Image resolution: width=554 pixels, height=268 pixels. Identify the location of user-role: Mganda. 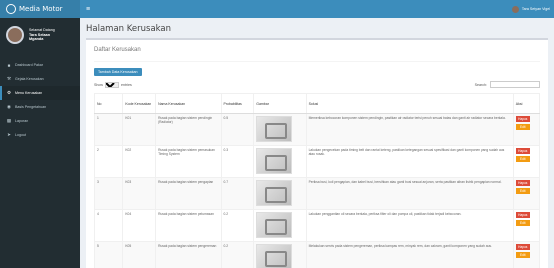
(36, 39).